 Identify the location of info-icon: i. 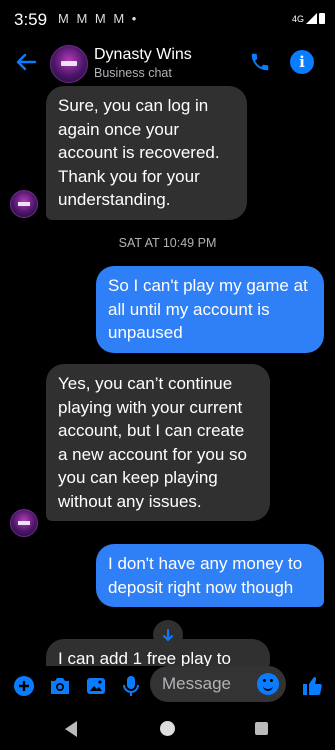
(302, 62).